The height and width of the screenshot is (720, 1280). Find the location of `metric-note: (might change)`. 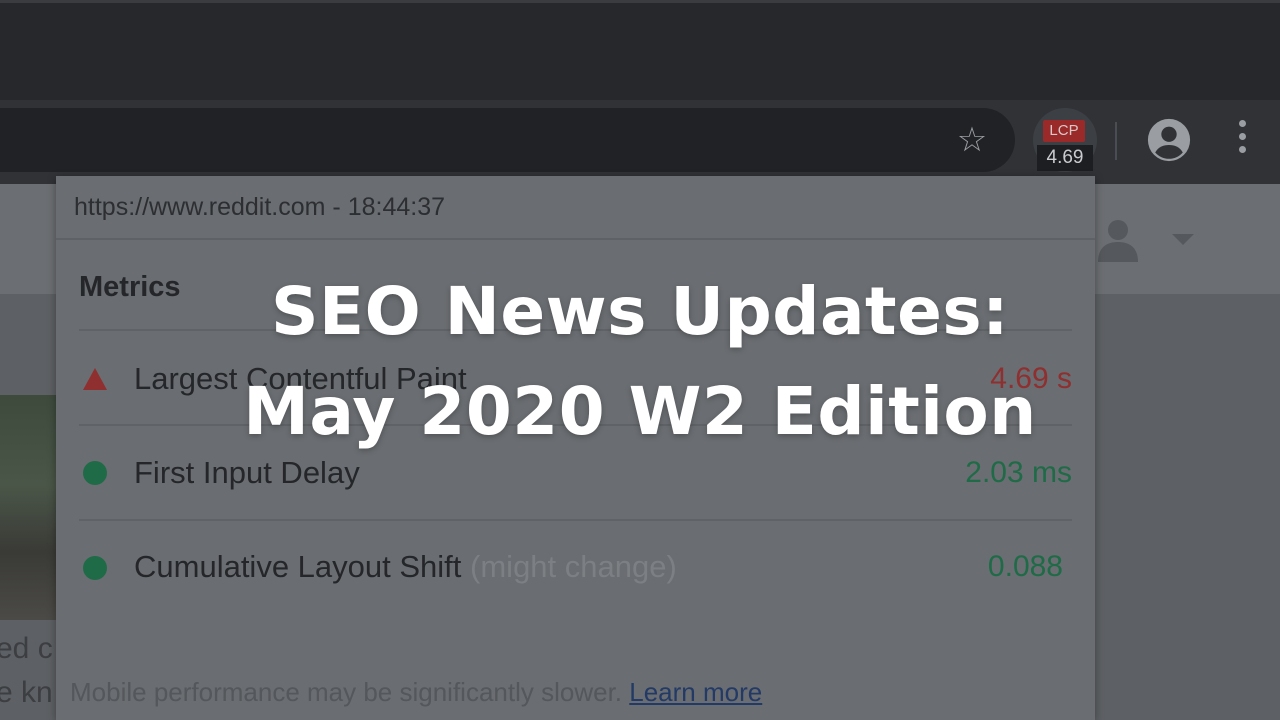

metric-note: (might change) is located at coordinates (573, 566).